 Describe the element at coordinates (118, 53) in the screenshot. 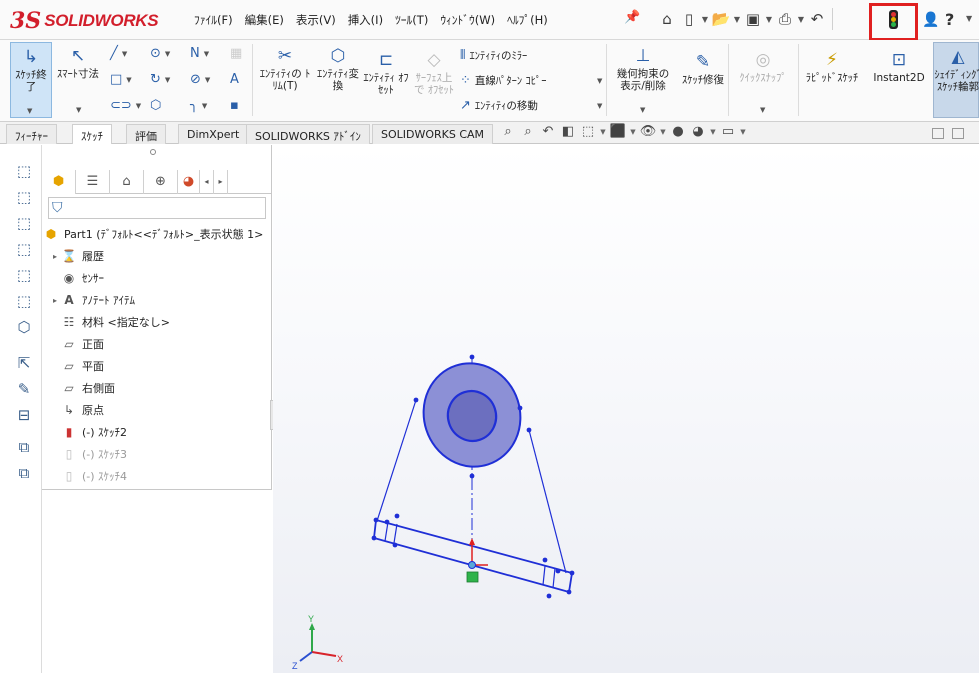

I see `line-tool: ╱ ▼` at that location.